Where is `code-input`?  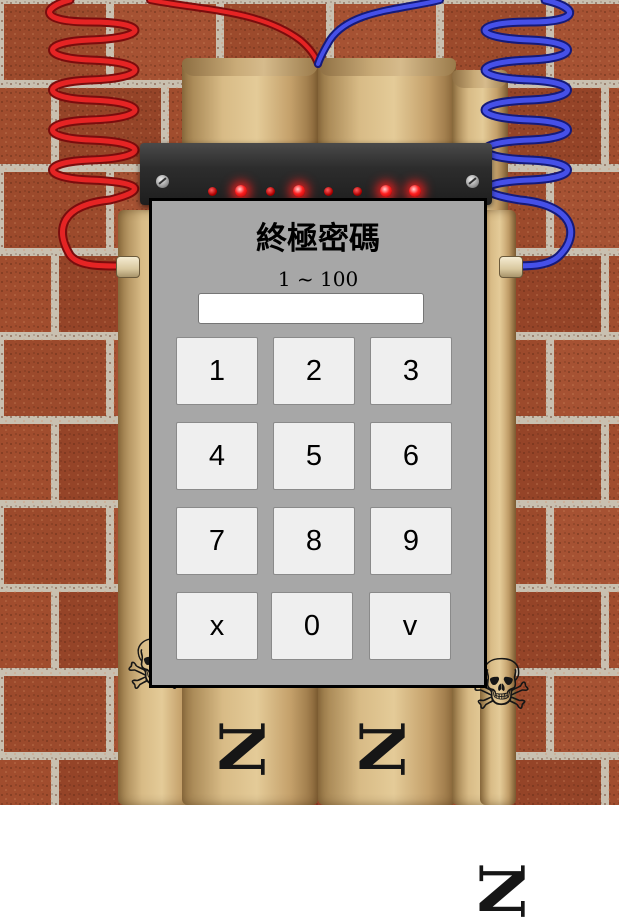
code-input is located at coordinates (311, 308).